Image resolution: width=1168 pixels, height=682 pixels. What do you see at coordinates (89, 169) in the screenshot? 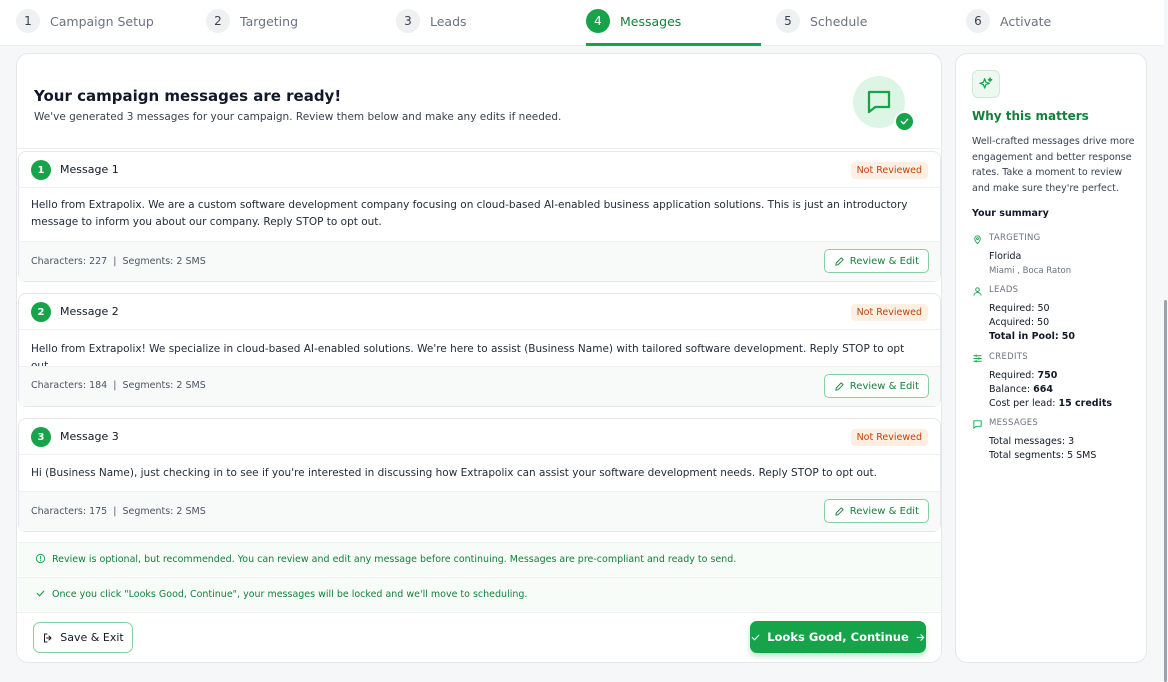
I see `message-title: Message 1` at bounding box center [89, 169].